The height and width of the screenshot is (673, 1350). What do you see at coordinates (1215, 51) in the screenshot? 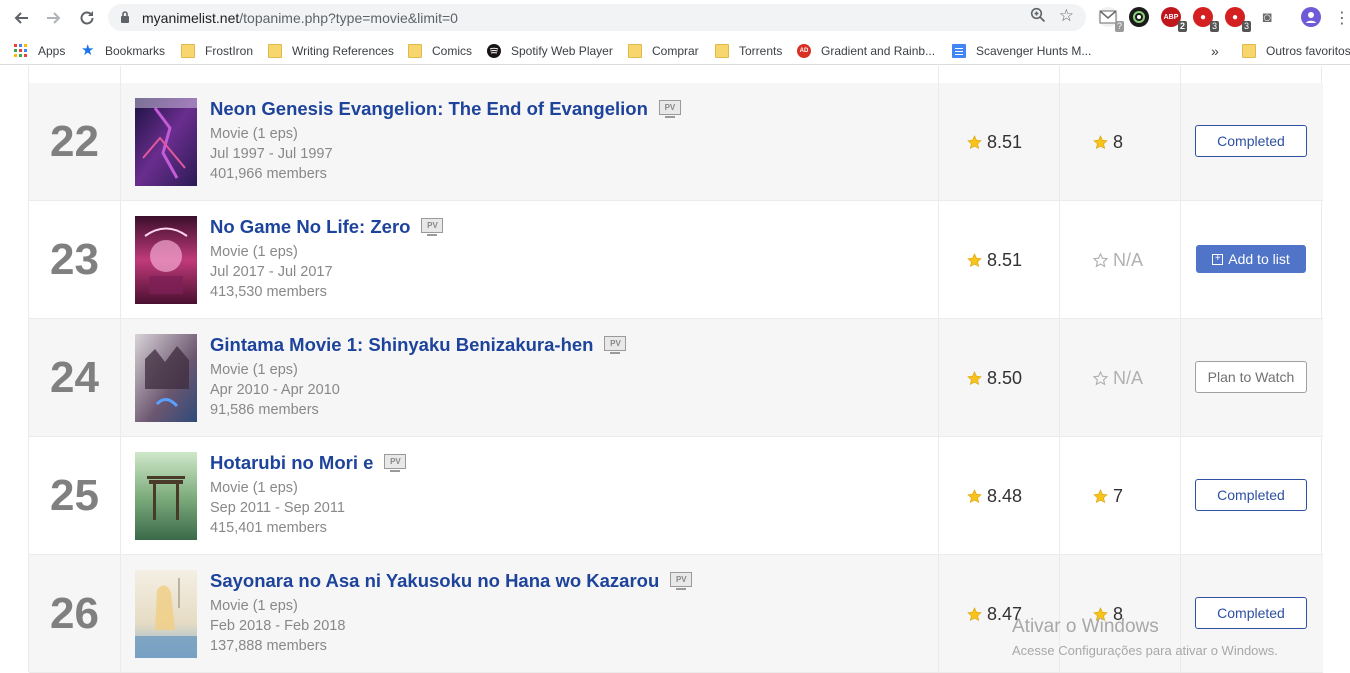
I see `bookmarks-overflow-chevron: »` at bounding box center [1215, 51].